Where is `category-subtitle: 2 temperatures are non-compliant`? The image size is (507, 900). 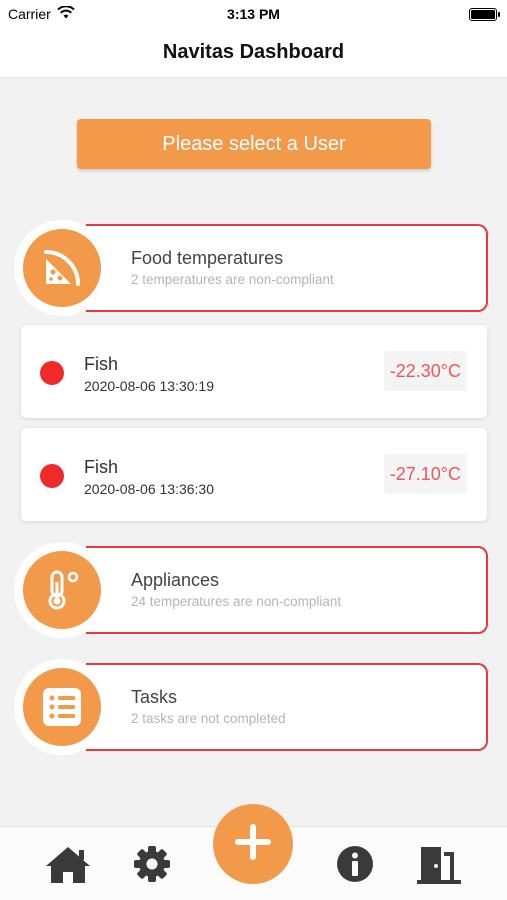 category-subtitle: 2 temperatures are non-compliant is located at coordinates (232, 279).